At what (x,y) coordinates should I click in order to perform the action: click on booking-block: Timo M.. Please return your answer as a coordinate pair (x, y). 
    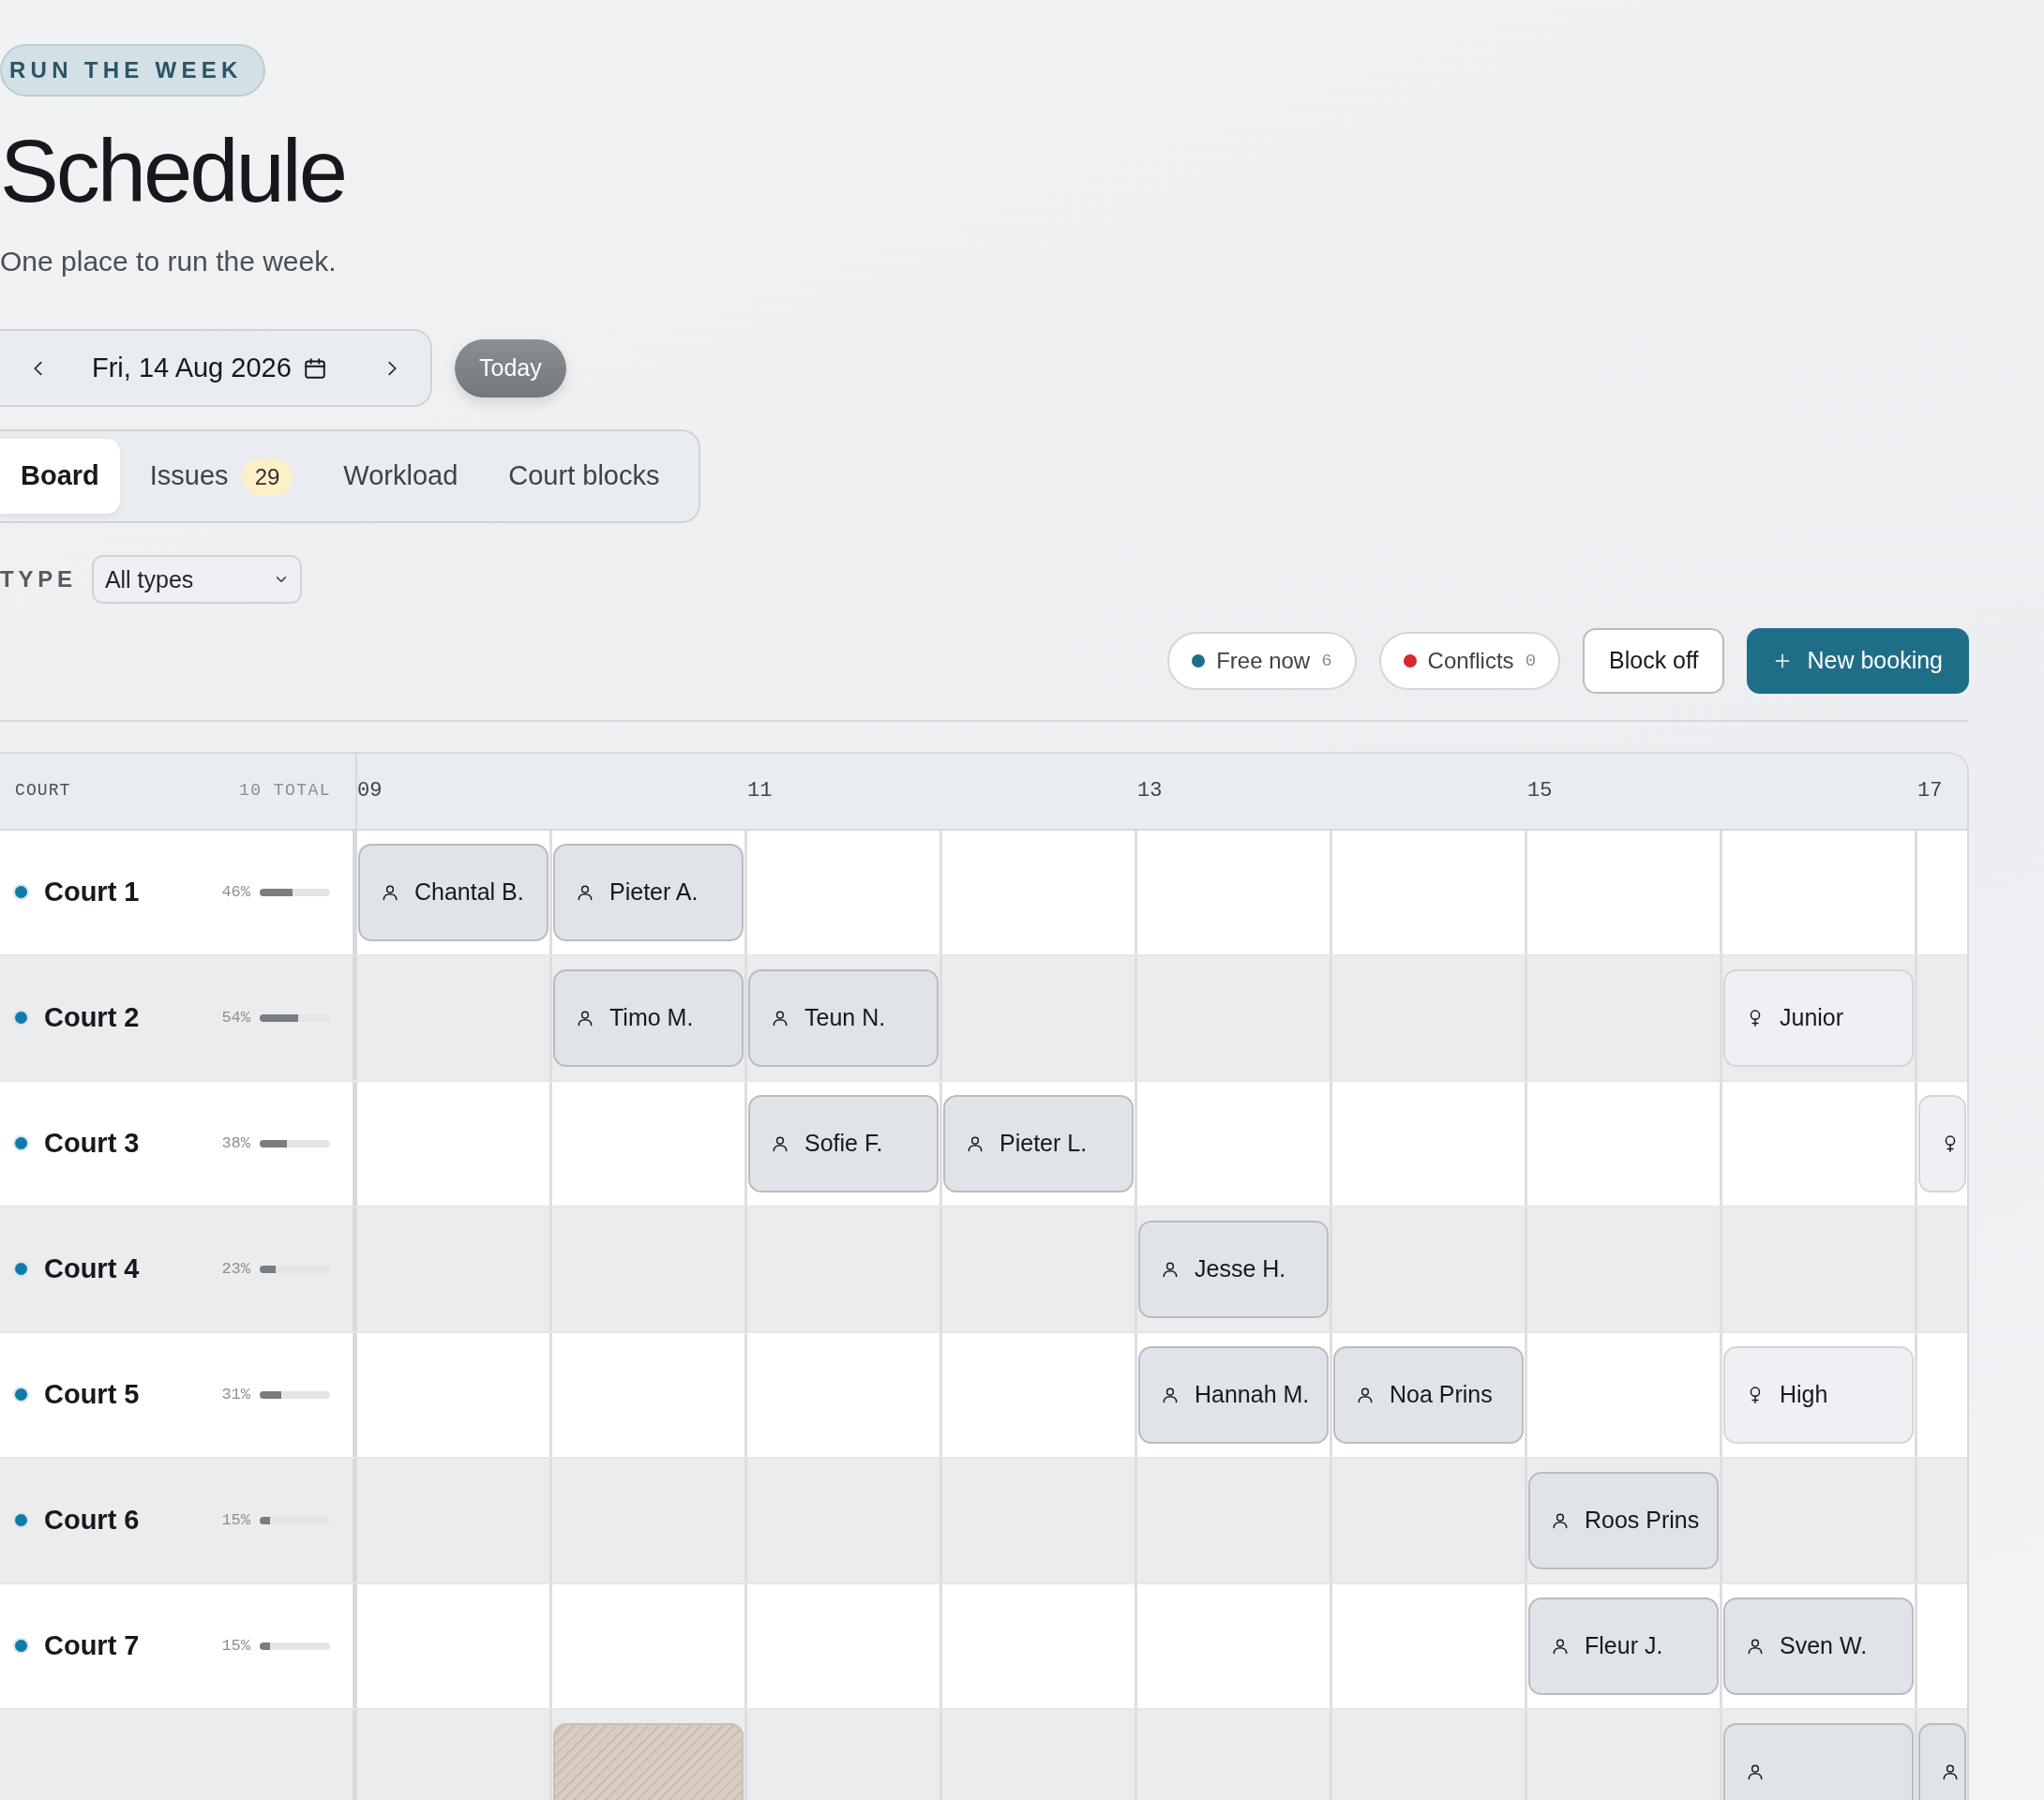
    Looking at the image, I should click on (649, 1017).